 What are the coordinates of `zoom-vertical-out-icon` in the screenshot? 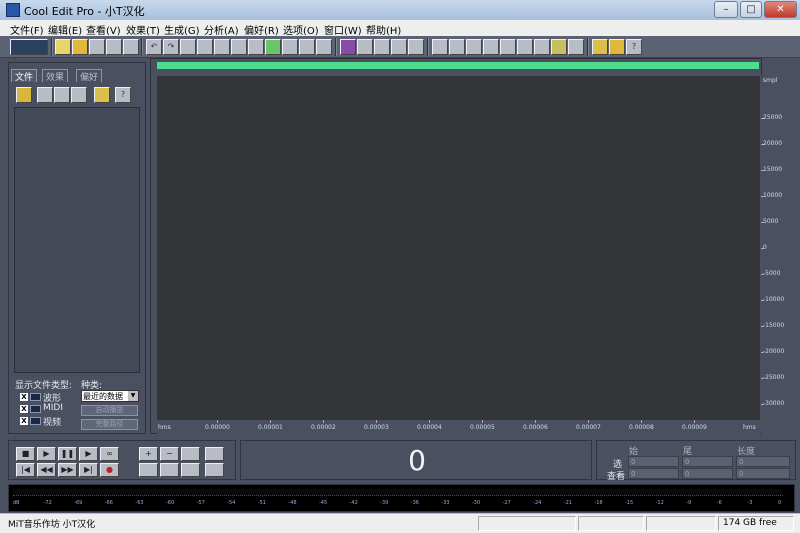 It's located at (190, 470).